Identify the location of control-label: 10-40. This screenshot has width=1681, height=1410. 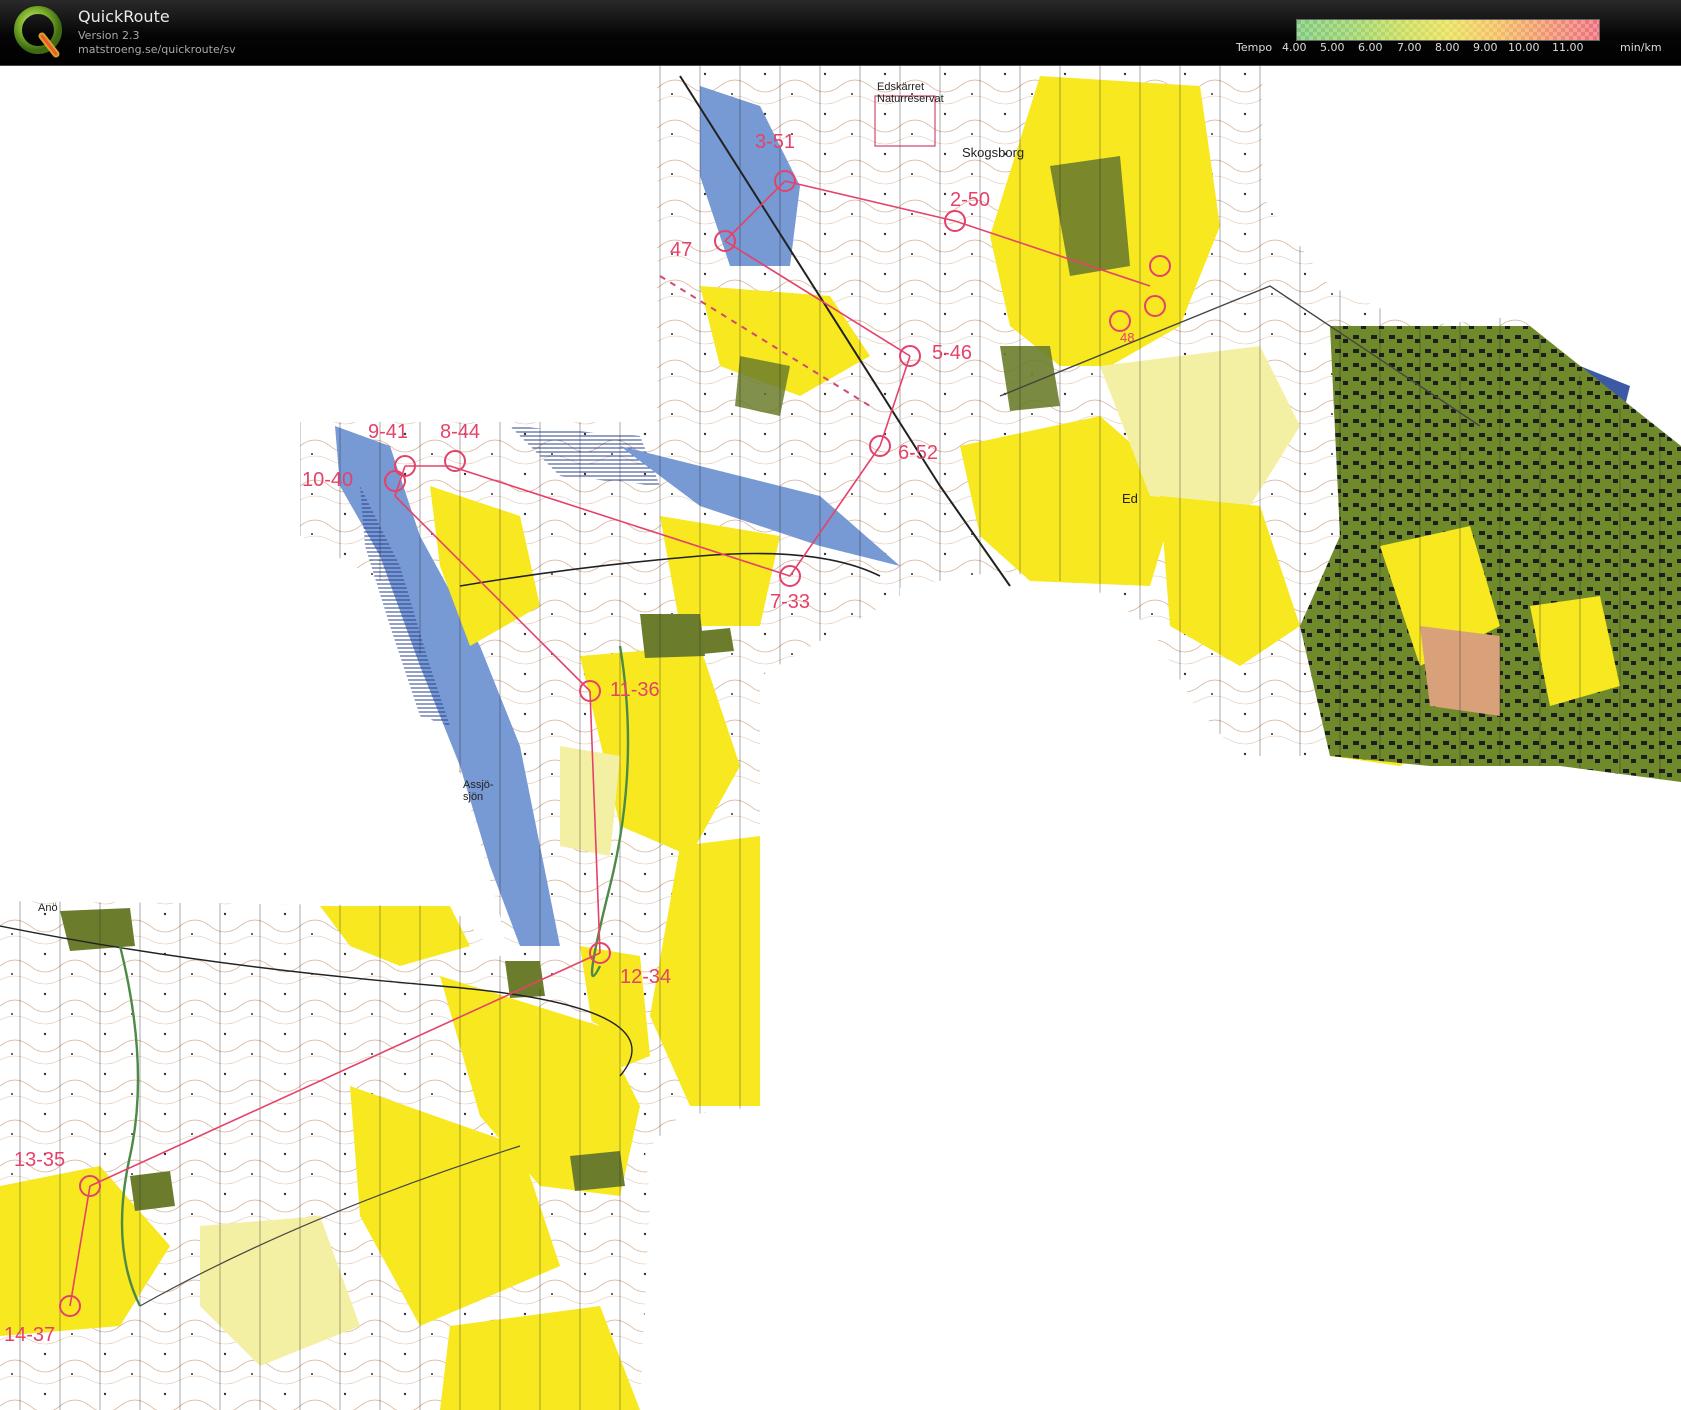
(327, 480).